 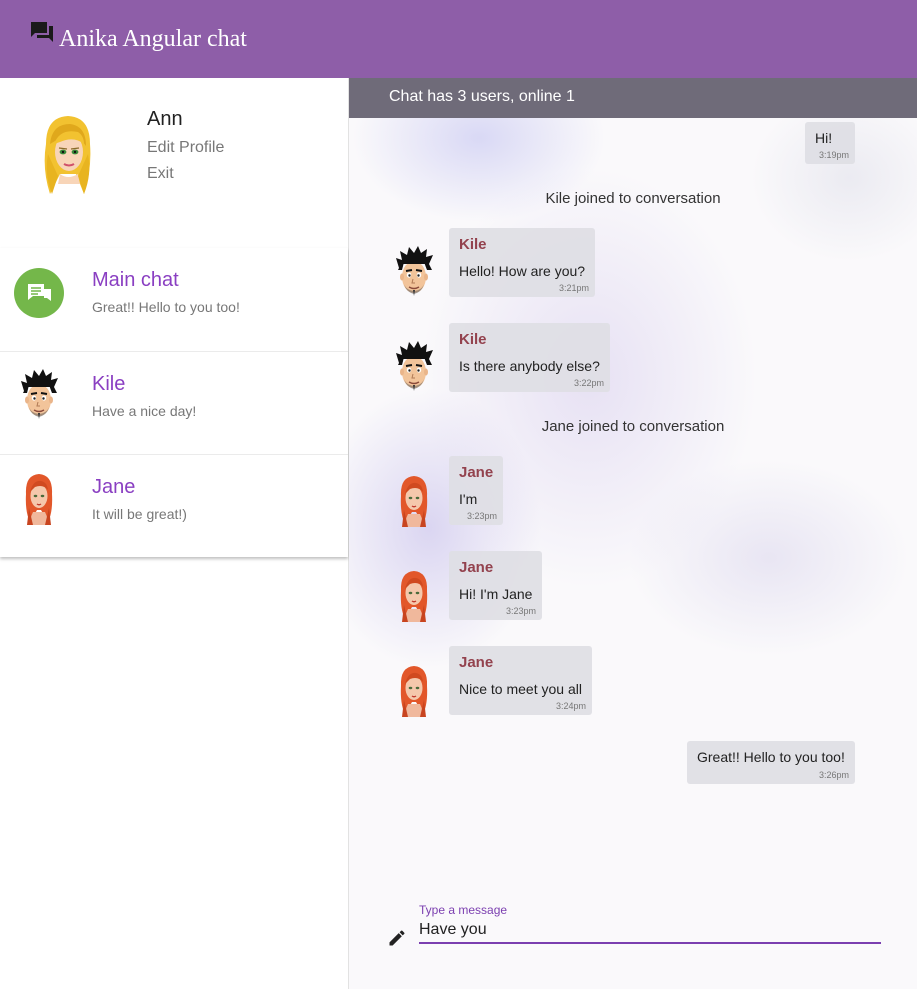 What do you see at coordinates (570, 706) in the screenshot?
I see `message-time: 3:24pm` at bounding box center [570, 706].